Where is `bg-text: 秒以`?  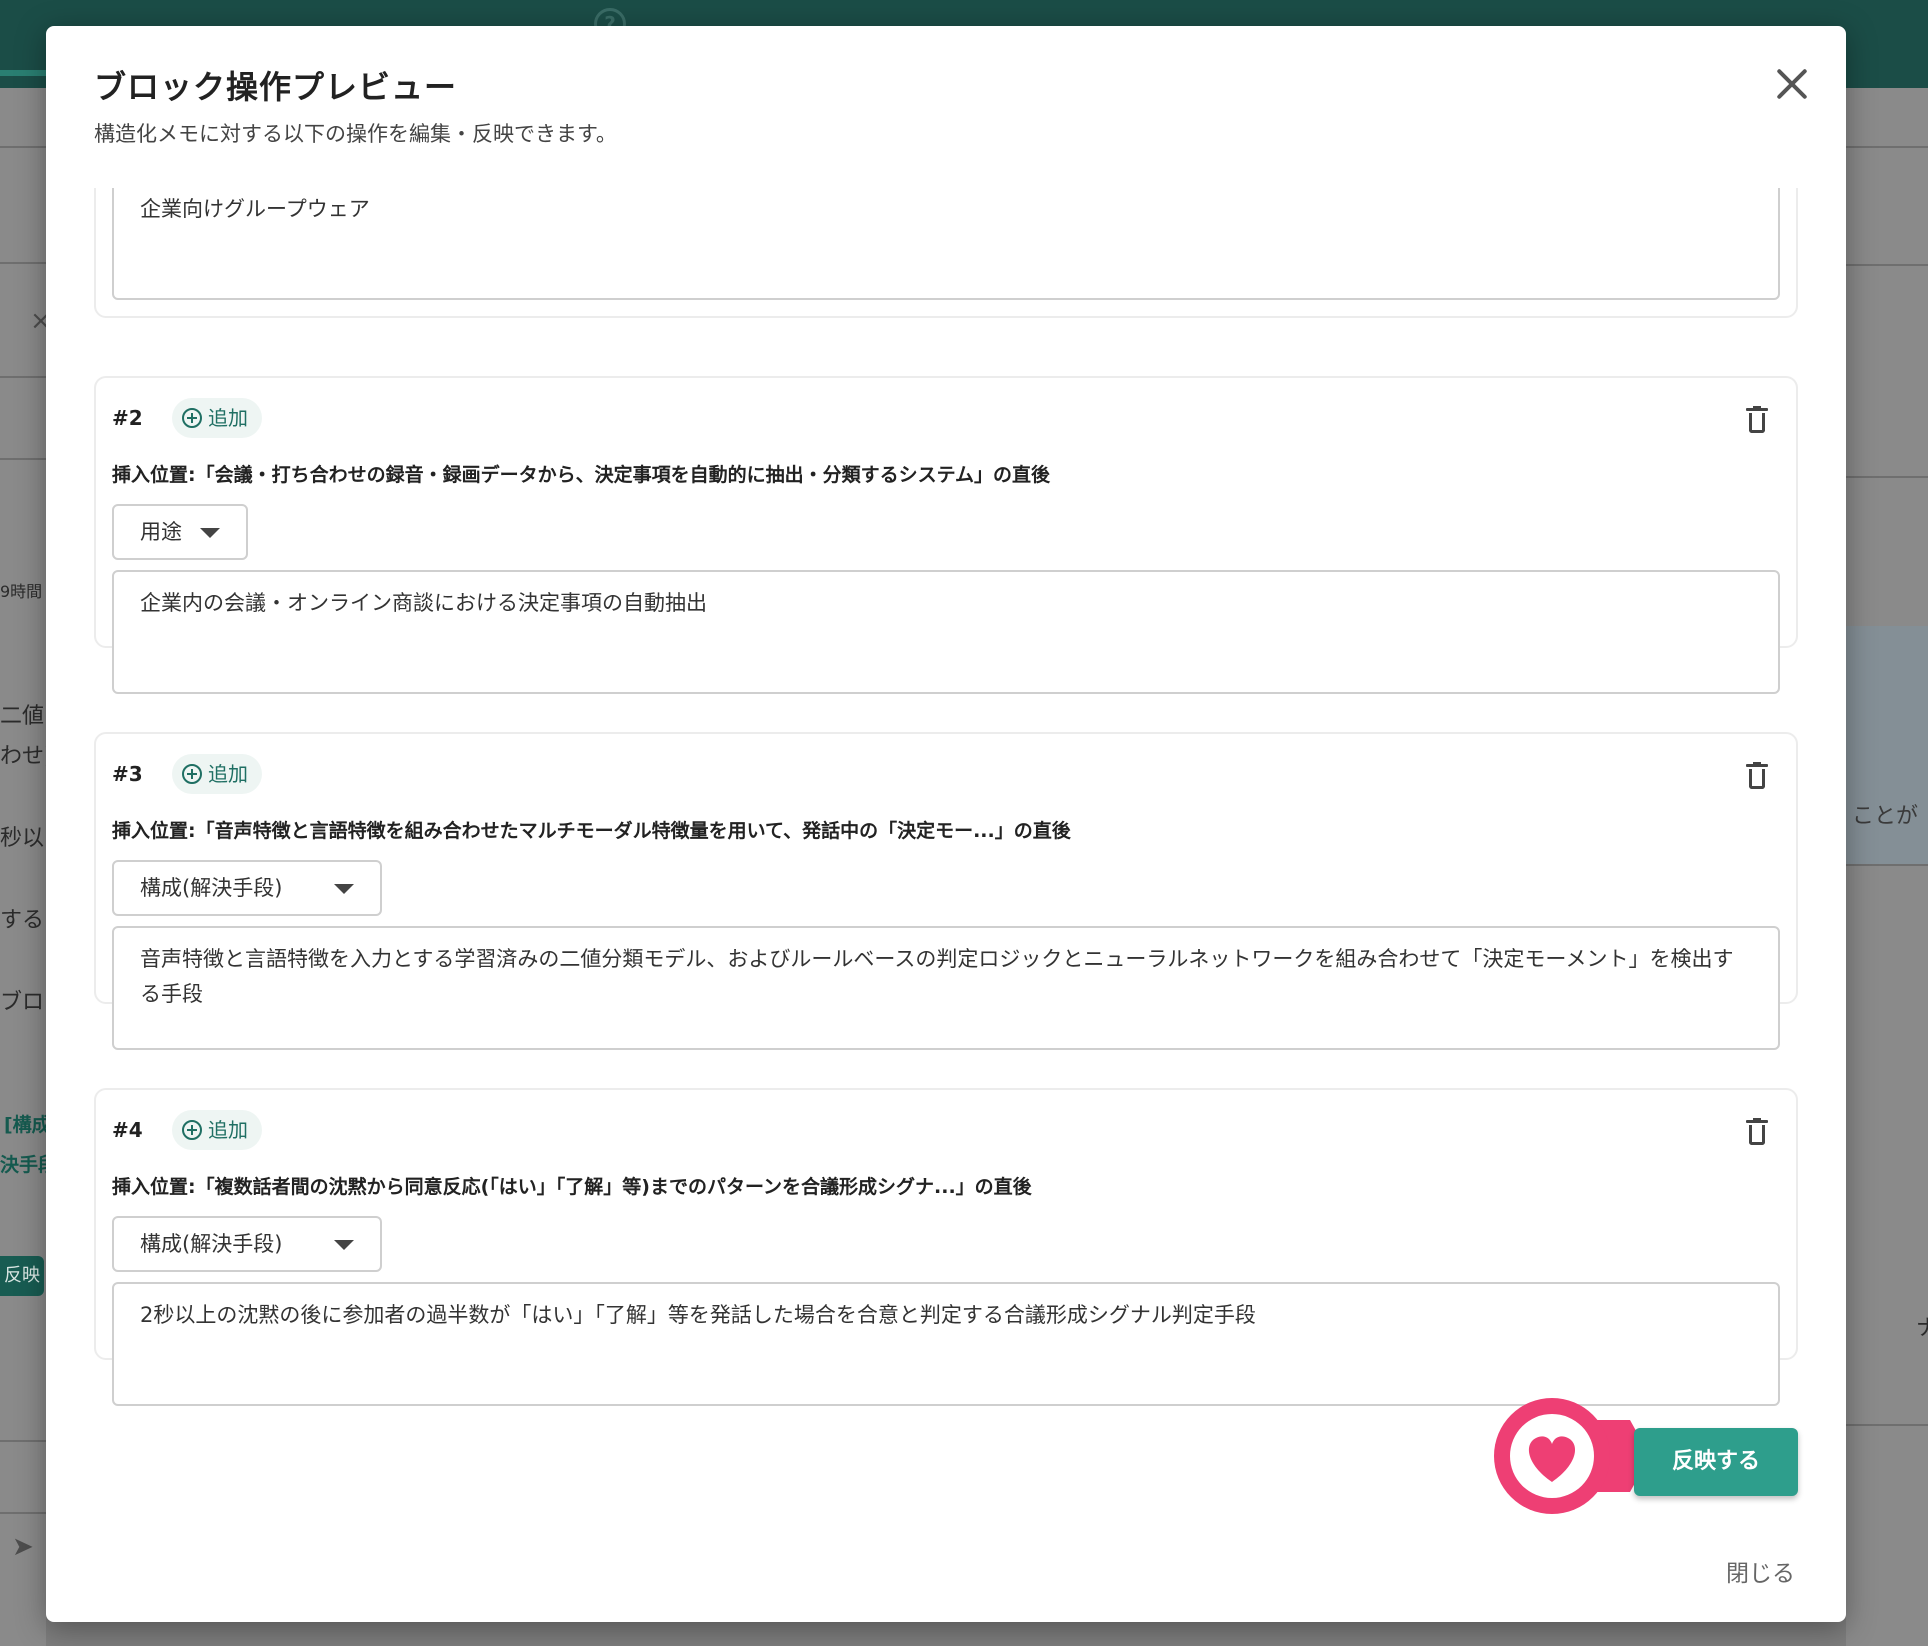 bg-text: 秒以 is located at coordinates (22, 838).